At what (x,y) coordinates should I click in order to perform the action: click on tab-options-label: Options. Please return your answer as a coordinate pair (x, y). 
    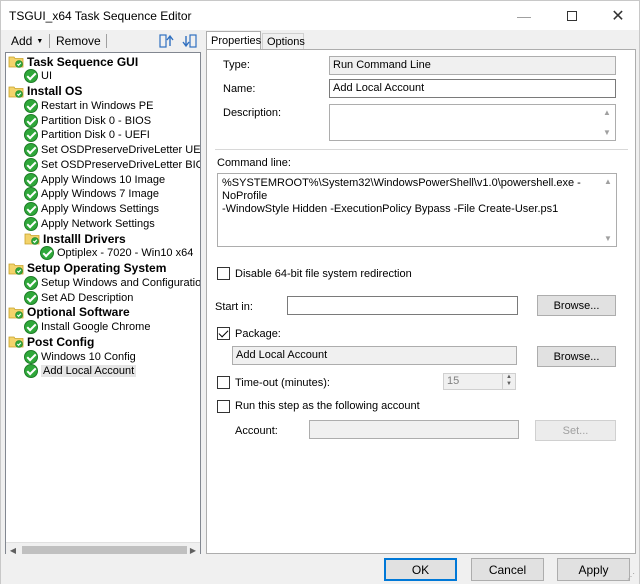
    Looking at the image, I should click on (286, 41).